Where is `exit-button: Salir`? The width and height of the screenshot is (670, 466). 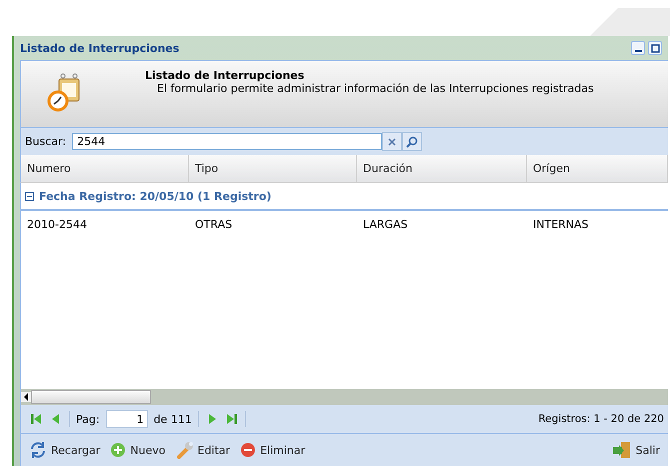
exit-button: Salir is located at coordinates (636, 450).